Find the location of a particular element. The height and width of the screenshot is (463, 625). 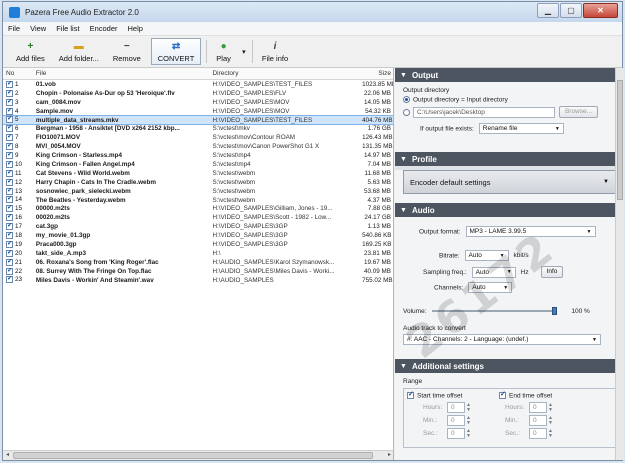

radio-input-dir is located at coordinates (406, 99).